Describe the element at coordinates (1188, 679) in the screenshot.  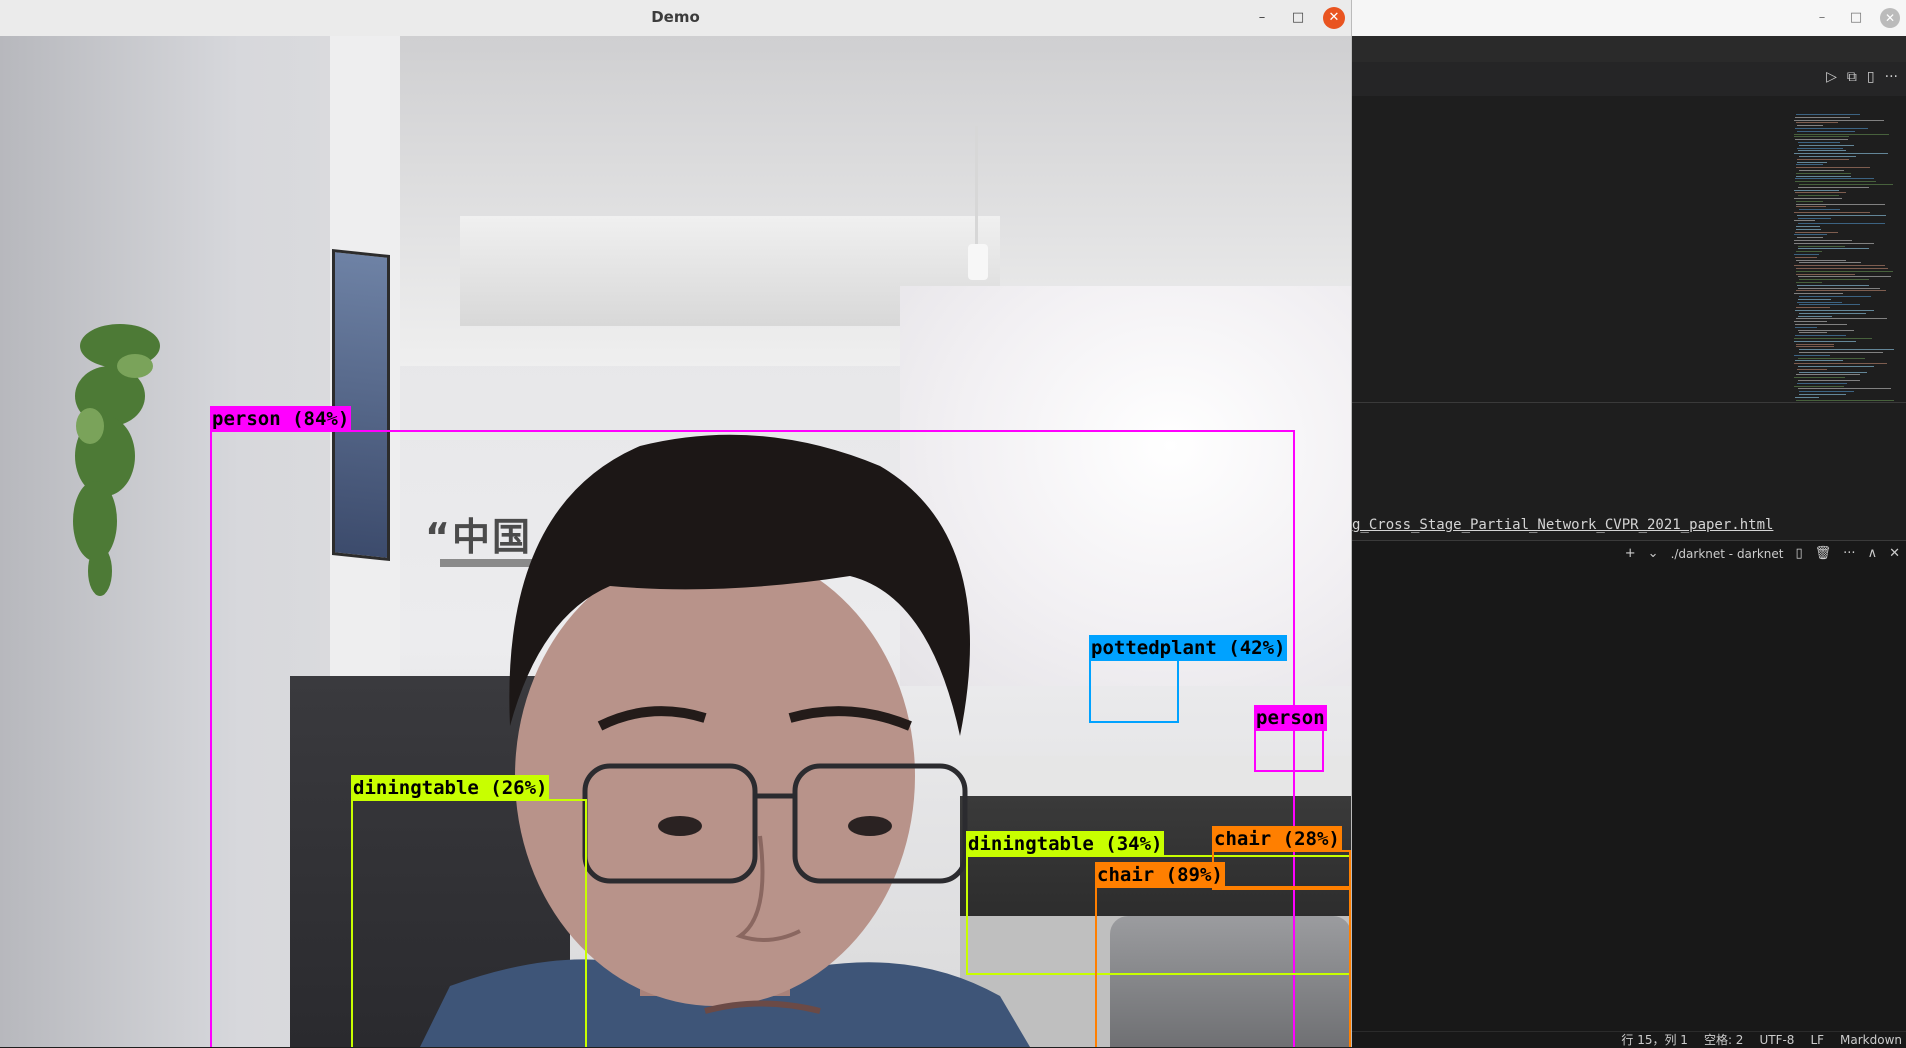
I see `detection-pottedplant: pottedplant (42%)` at that location.